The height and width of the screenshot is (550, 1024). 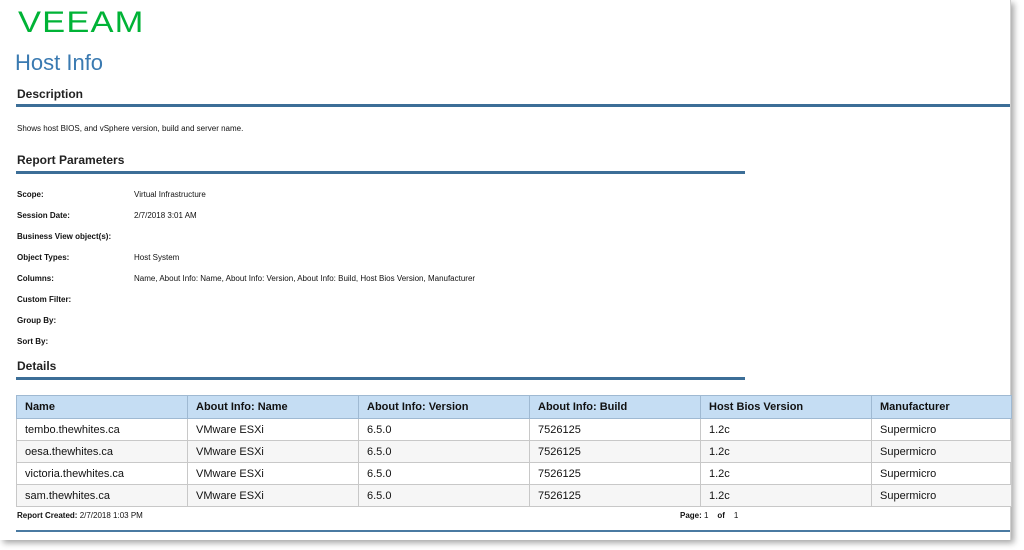 I want to click on description-divider, so click(x=513, y=105).